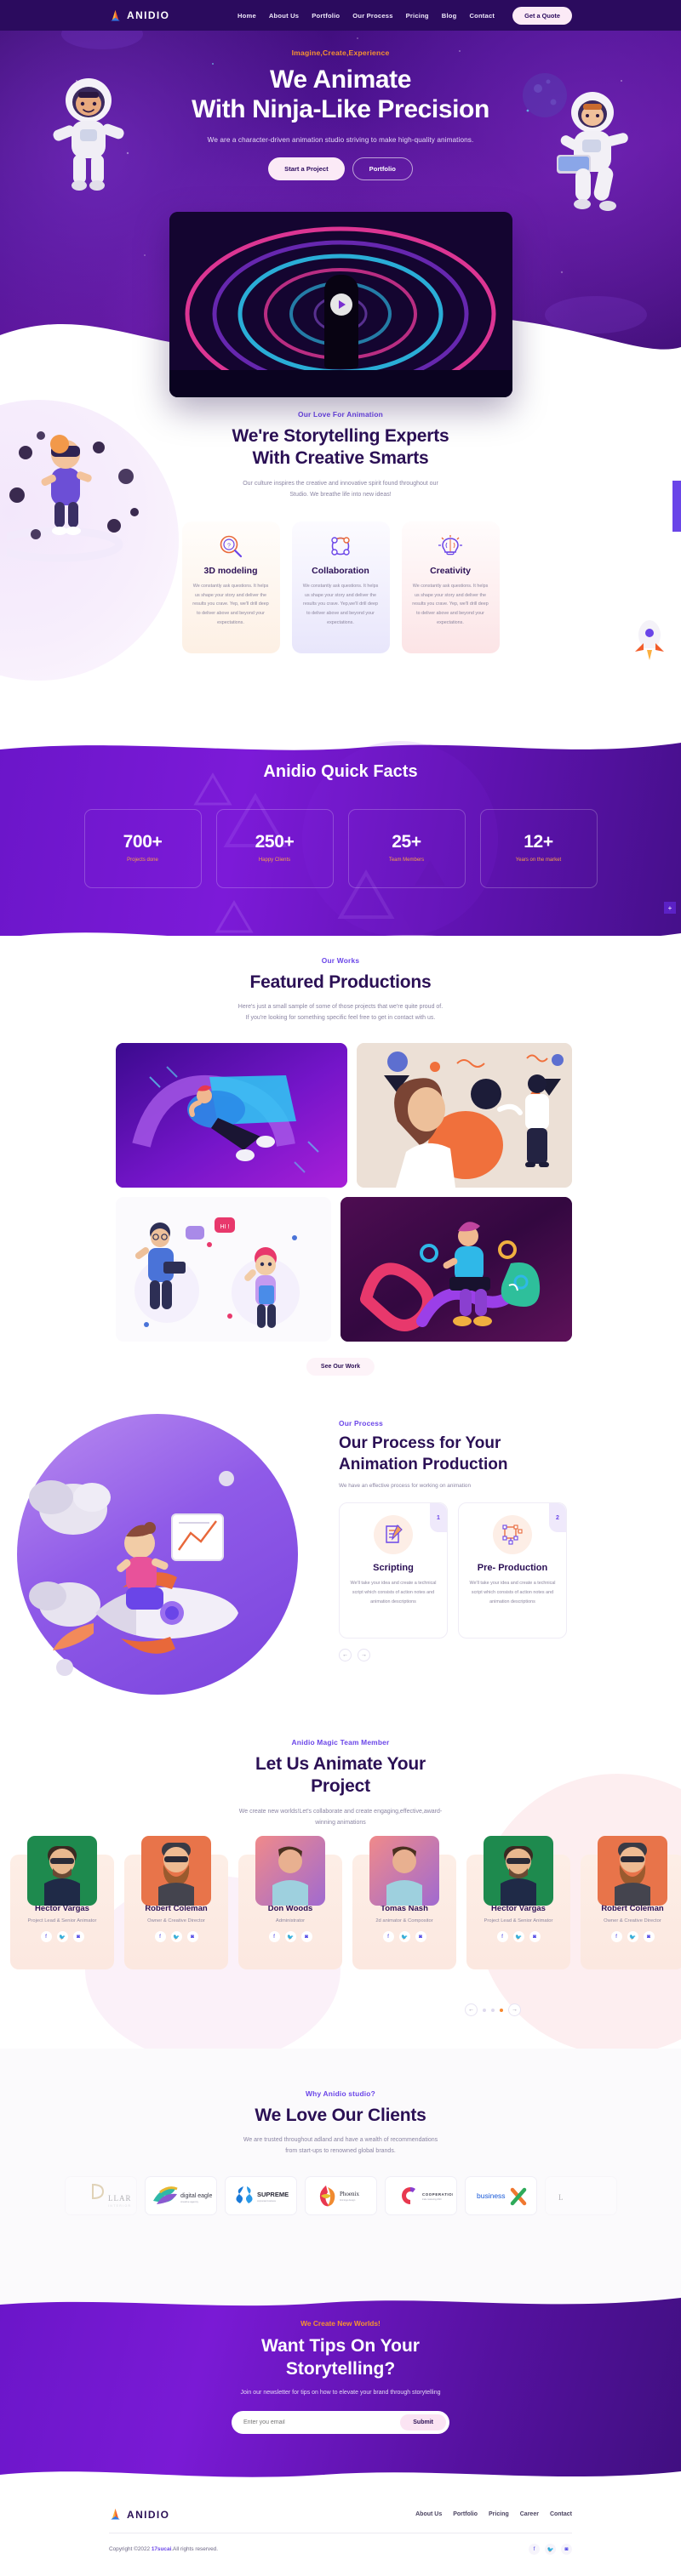 The image size is (681, 2576). What do you see at coordinates (290, 1871) in the screenshot?
I see `avatar` at bounding box center [290, 1871].